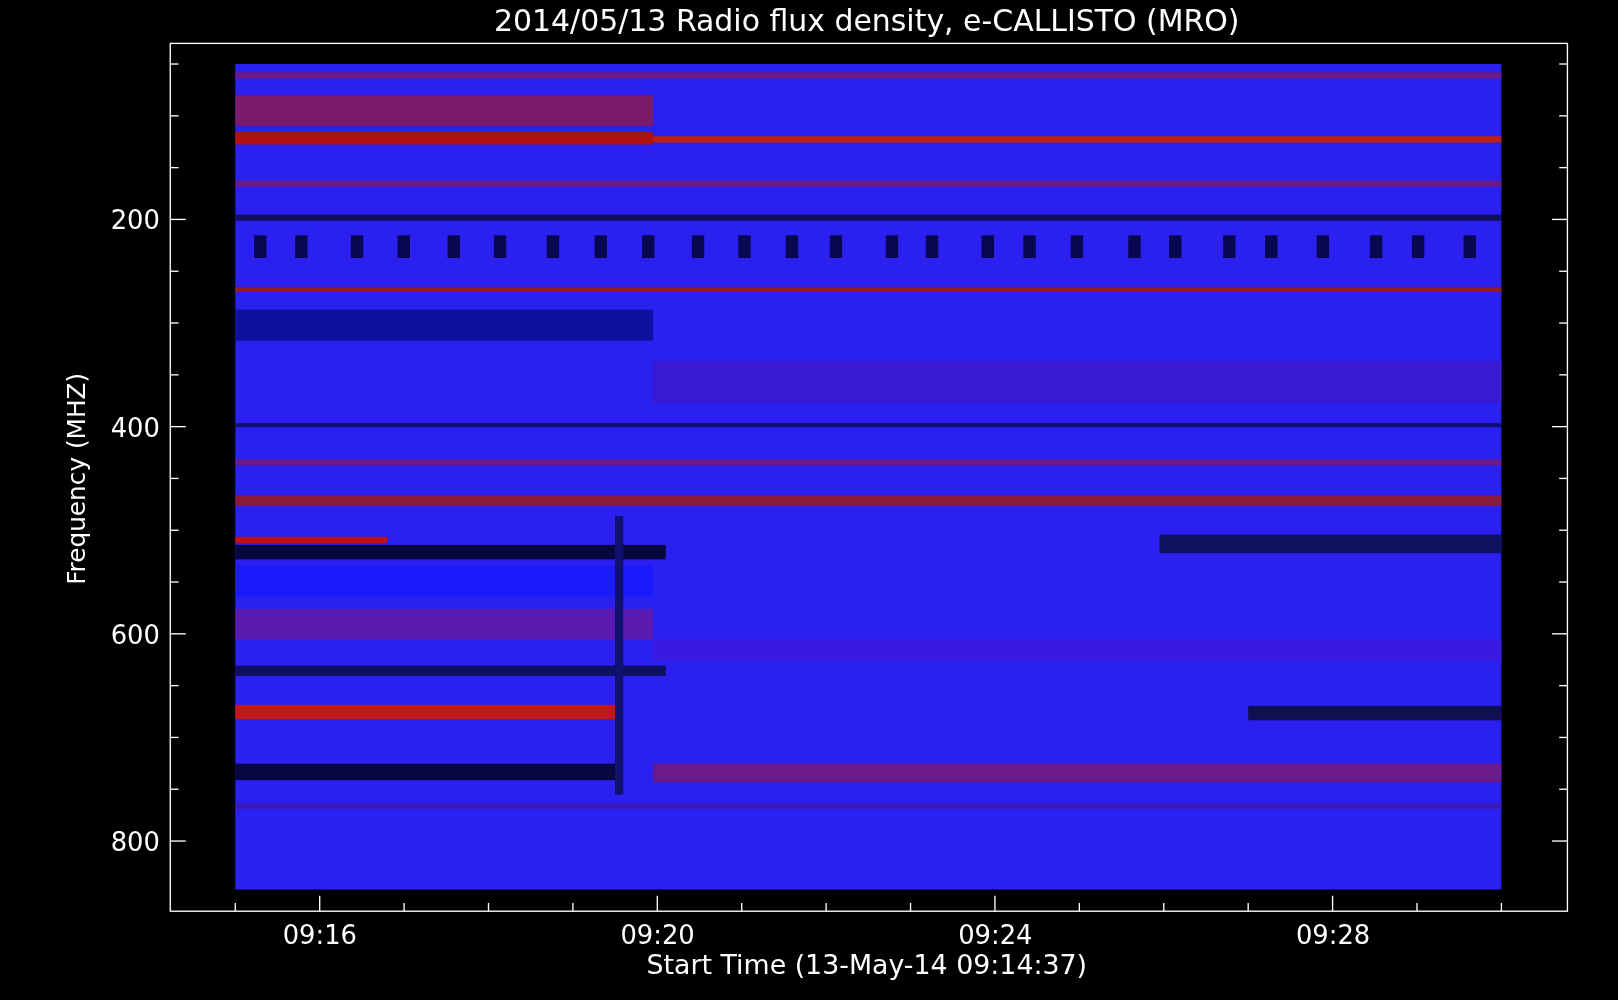 Image resolution: width=1618 pixels, height=1000 pixels. I want to click on x-tick-label: 09:24, so click(995, 935).